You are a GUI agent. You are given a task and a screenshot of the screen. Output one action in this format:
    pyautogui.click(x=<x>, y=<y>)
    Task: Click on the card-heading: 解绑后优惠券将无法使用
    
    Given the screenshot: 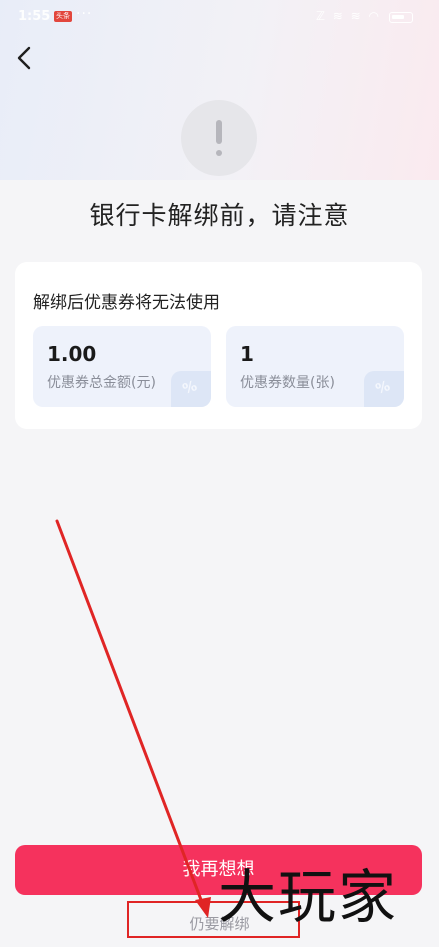 What is the action you would take?
    pyautogui.click(x=126, y=303)
    